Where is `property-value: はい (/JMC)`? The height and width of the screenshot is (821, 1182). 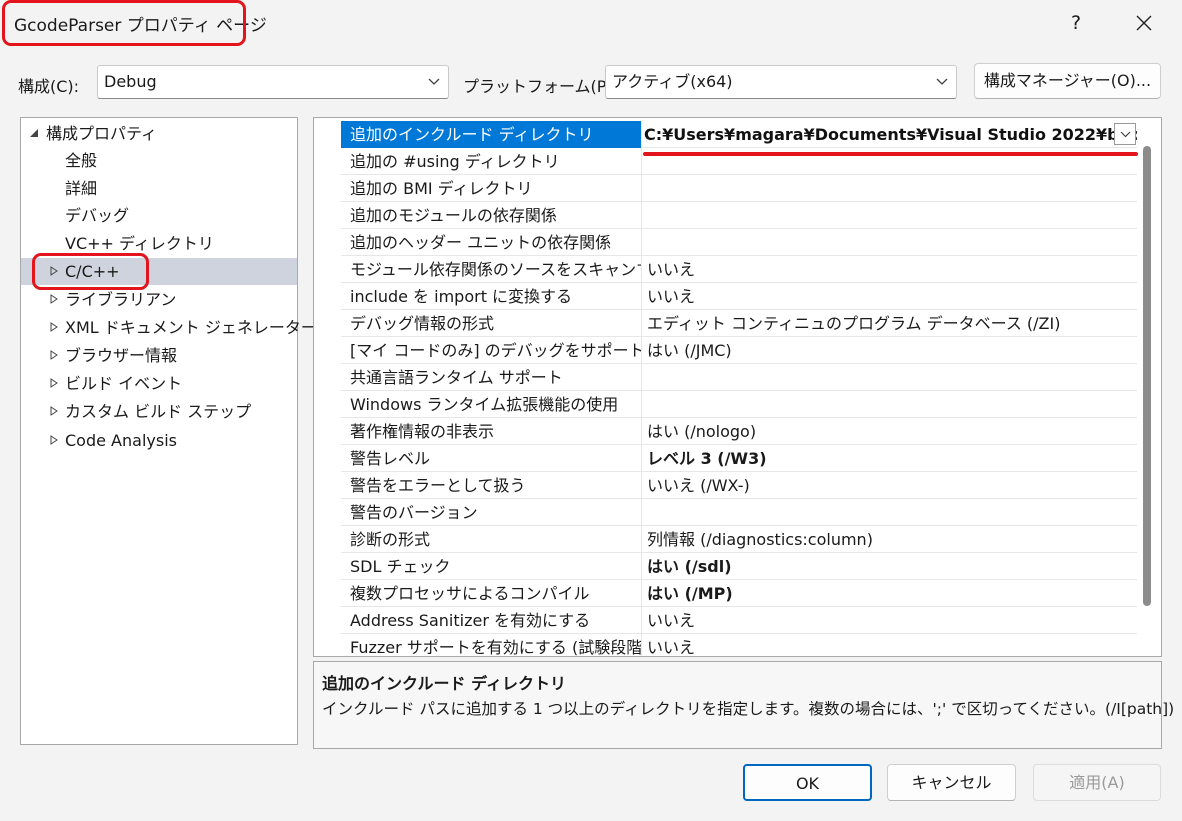
property-value: はい (/JMC) is located at coordinates (890, 350).